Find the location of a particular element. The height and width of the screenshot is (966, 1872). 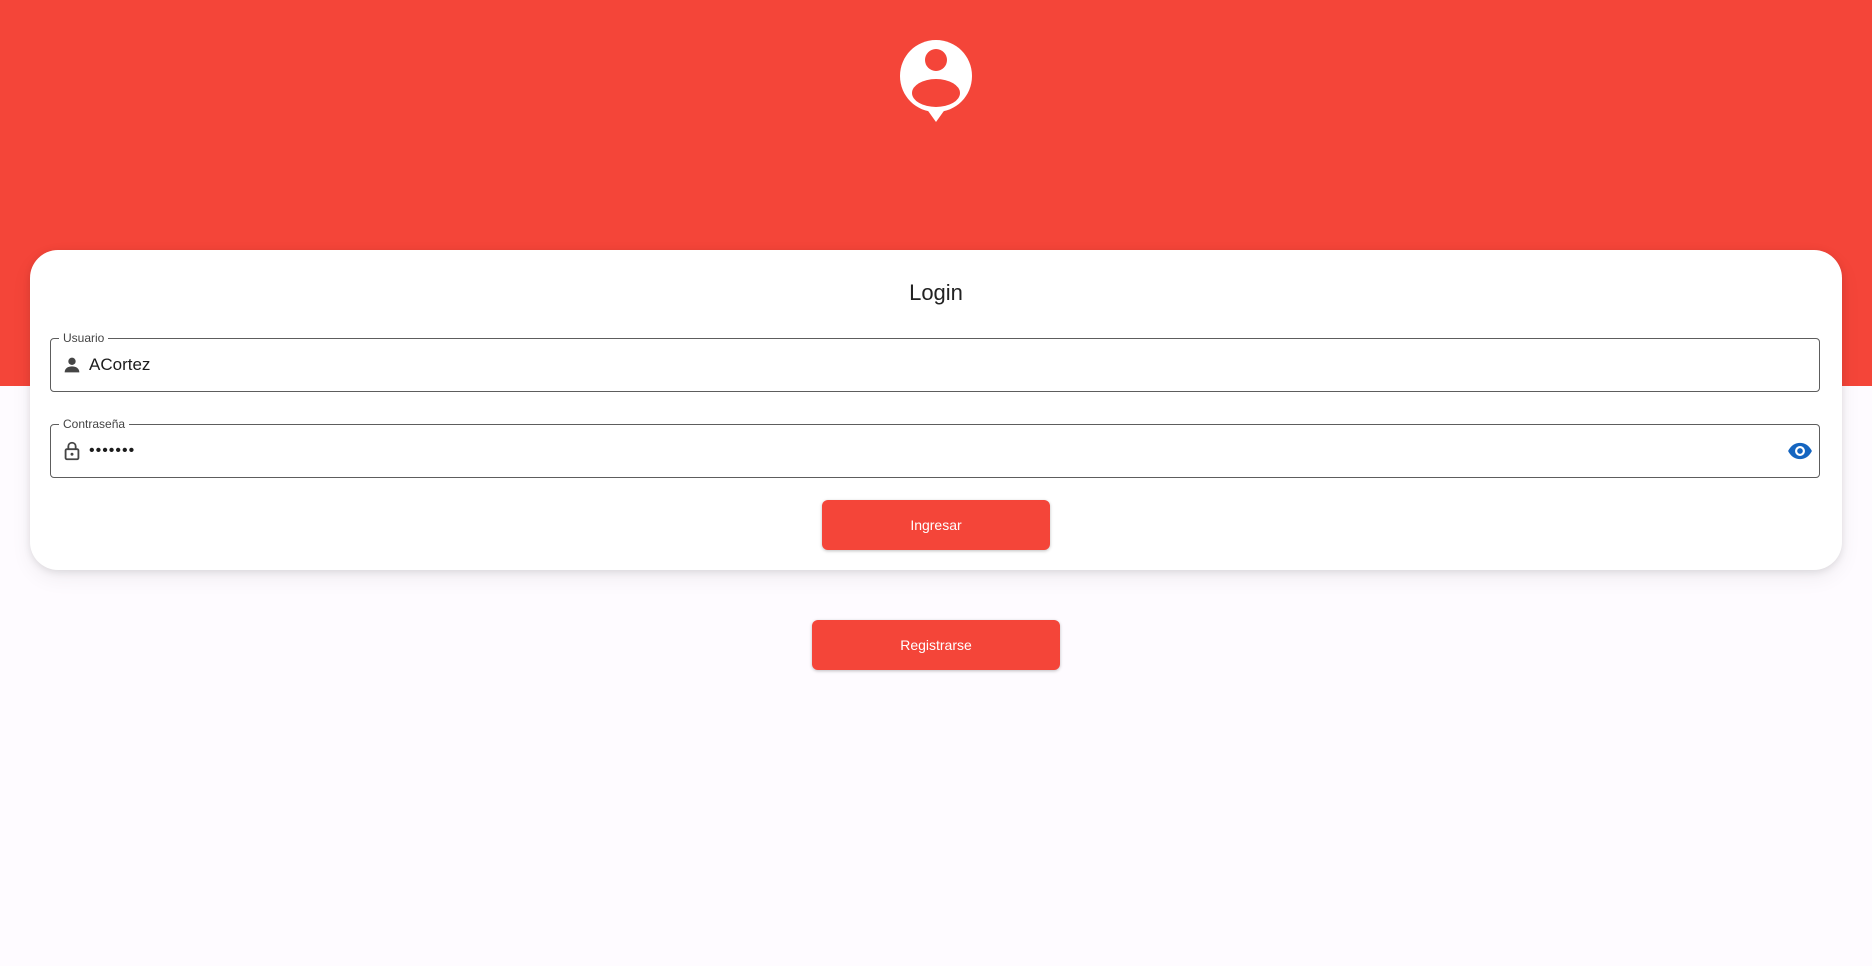

password-input is located at coordinates (932, 451).